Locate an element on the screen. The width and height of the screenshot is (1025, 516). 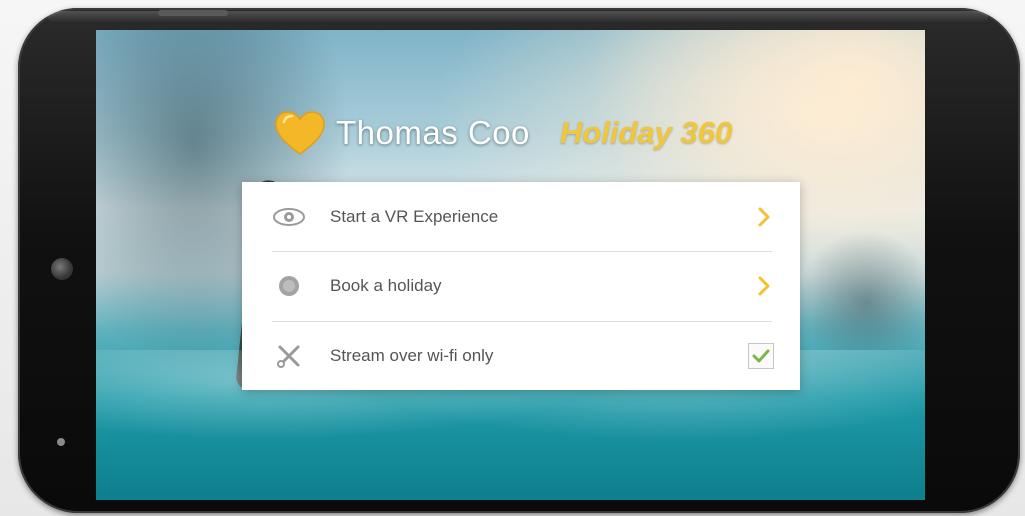
menu-item-label: Stream over wi-fi only is located at coordinates (412, 355).